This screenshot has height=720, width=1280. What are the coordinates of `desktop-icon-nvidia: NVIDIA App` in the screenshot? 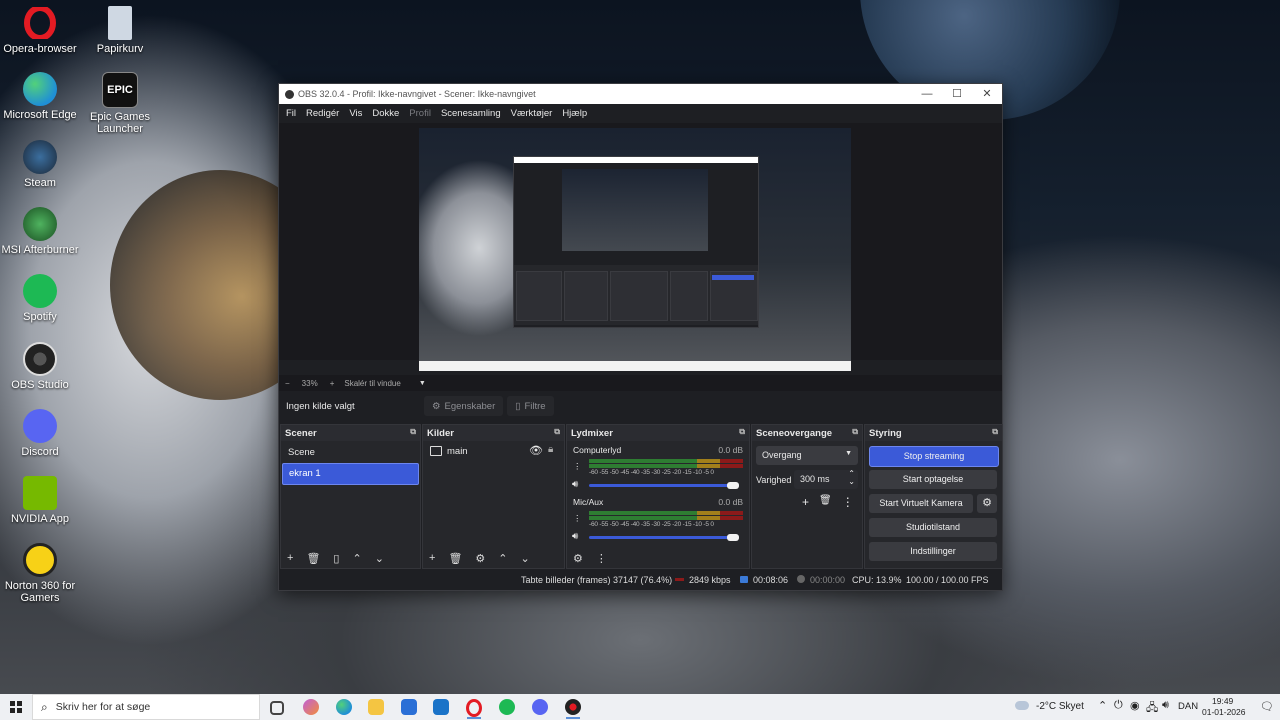 It's located at (40, 500).